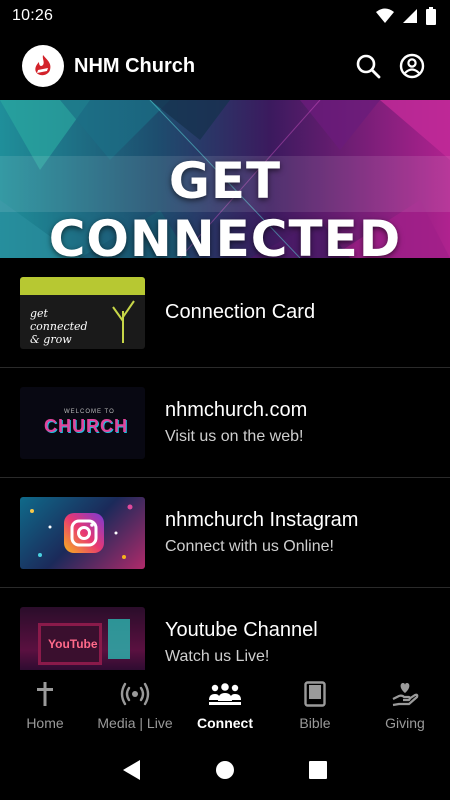  I want to click on flame-logo-icon, so click(43, 65).